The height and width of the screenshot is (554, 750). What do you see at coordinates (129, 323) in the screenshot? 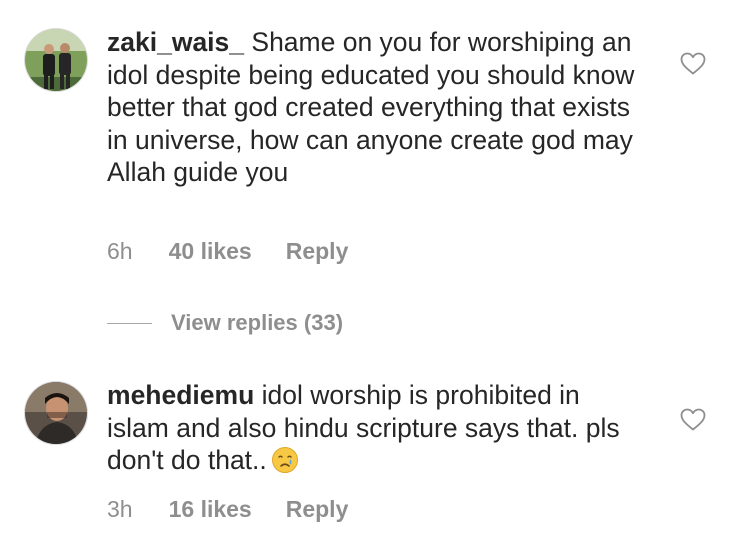
I see `divider` at bounding box center [129, 323].